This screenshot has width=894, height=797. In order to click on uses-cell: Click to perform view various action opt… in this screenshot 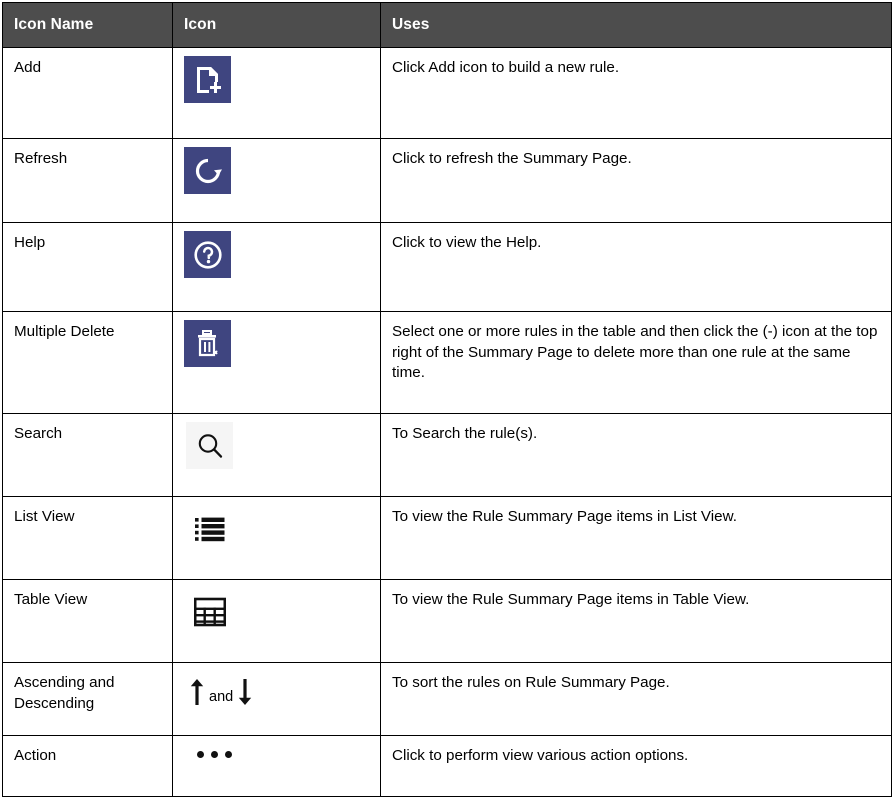, I will do `click(636, 766)`.